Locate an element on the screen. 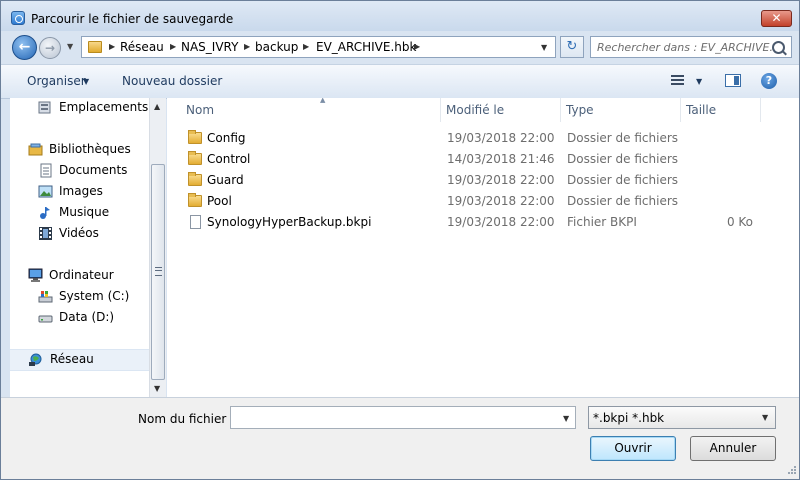  breadcrumb-backup: backup is located at coordinates (276, 47).